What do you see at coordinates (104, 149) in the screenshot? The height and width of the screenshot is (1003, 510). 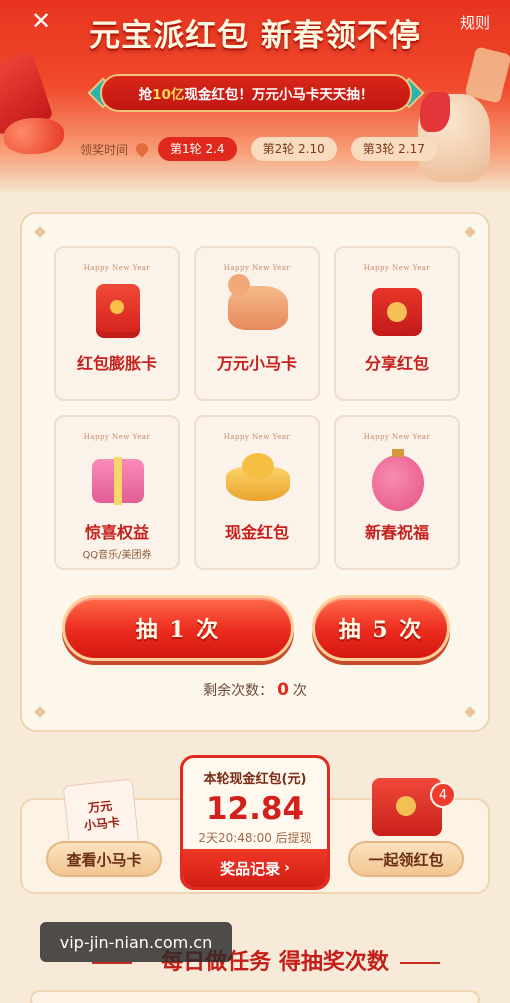 I see `round-label: 领奖时间` at bounding box center [104, 149].